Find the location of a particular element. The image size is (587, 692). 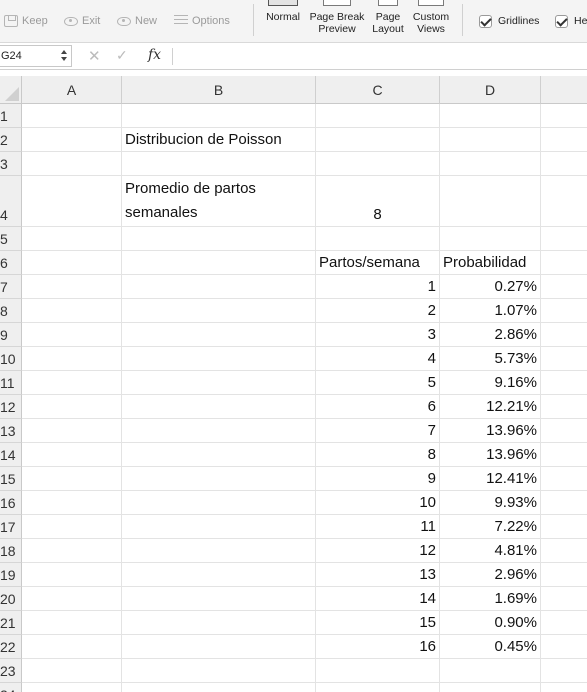

cell-e22 is located at coordinates (564, 647).